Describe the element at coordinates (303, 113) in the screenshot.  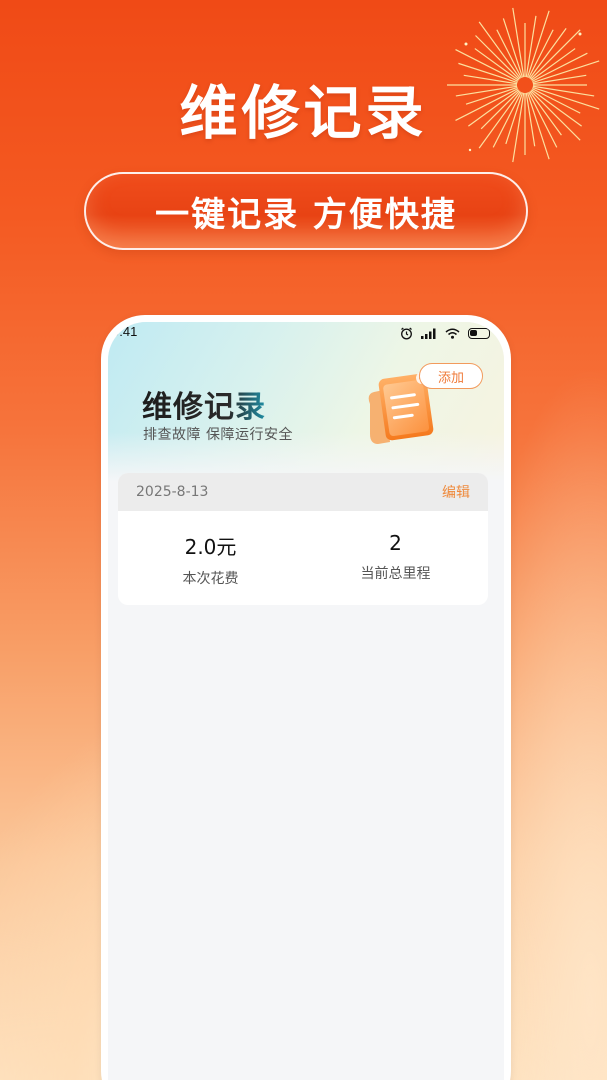
I see `promo-title: 维修记录` at that location.